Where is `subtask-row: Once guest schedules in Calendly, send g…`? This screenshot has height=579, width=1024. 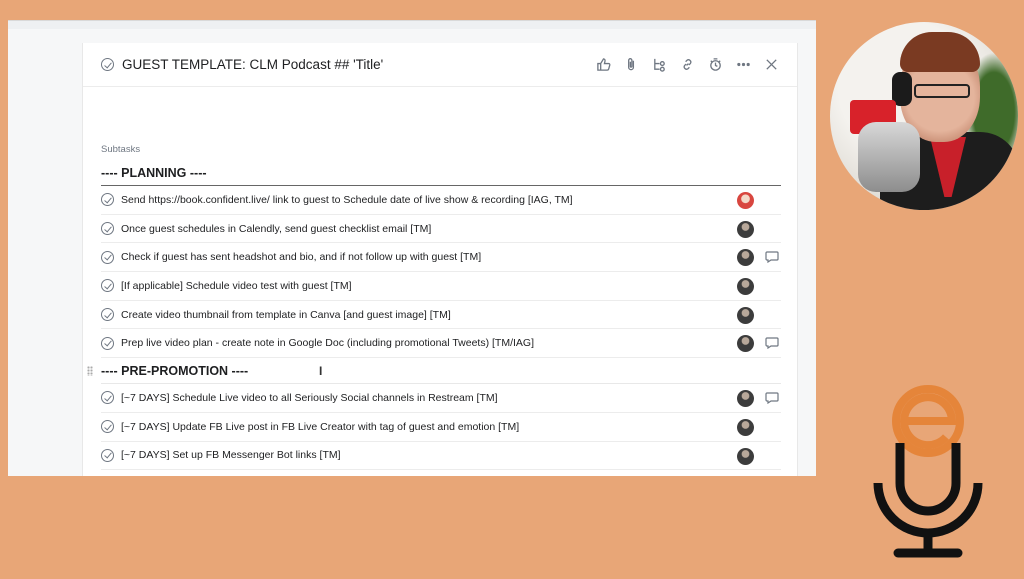 subtask-row: Once guest schedules in Calendly, send g… is located at coordinates (441, 229).